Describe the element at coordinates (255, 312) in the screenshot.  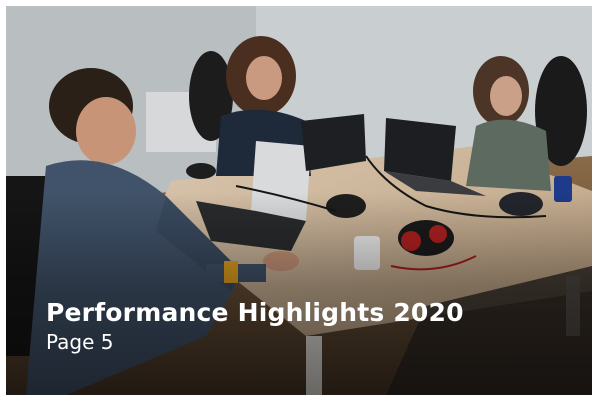
I see `slide-title: Performance Highlights 2020` at that location.